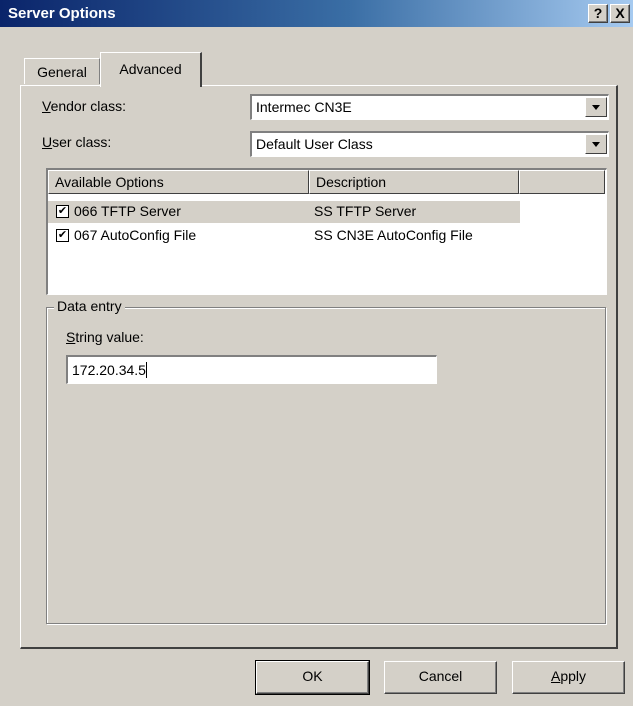  I want to click on data-entry-title: Data entry, so click(89, 306).